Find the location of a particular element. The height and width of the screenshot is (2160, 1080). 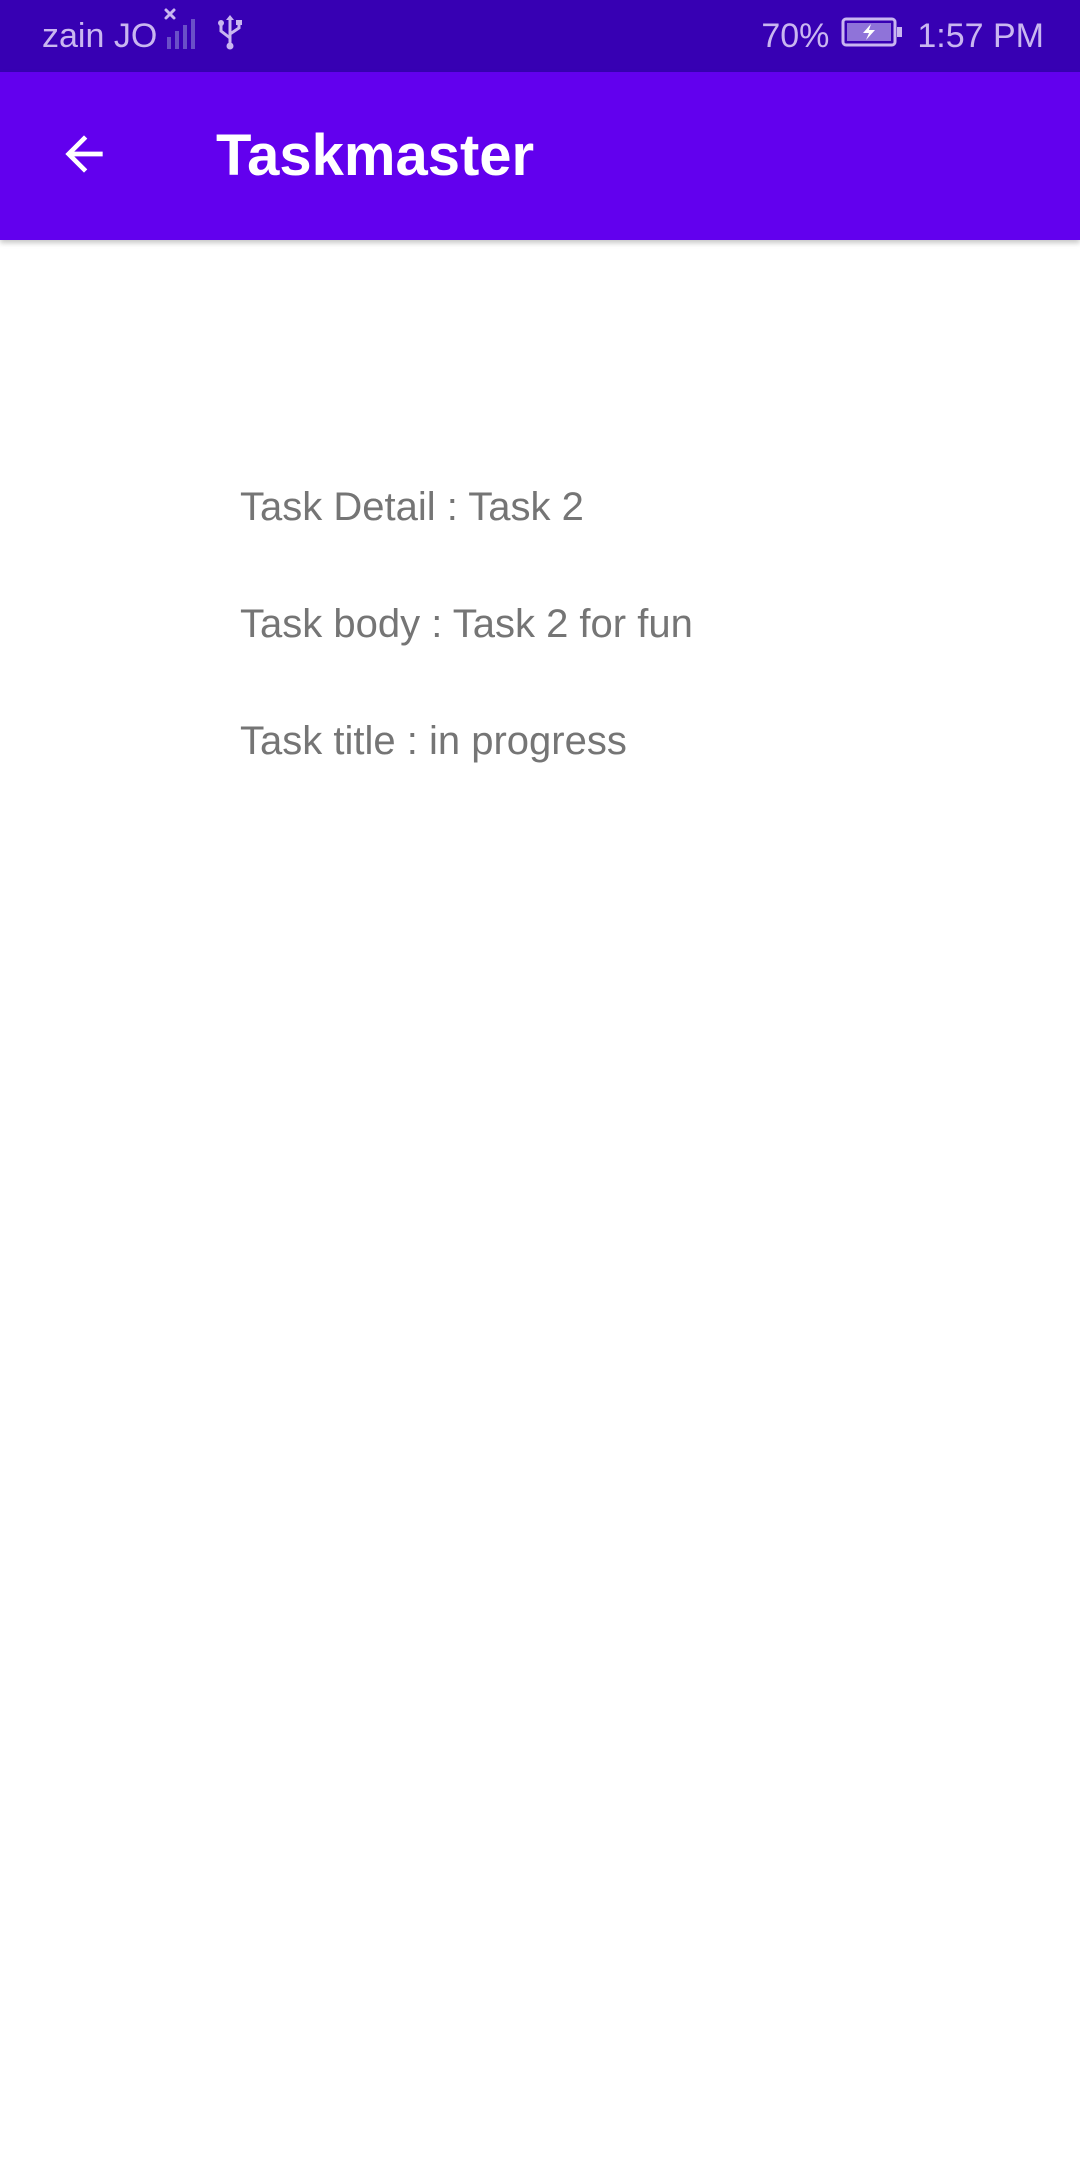

carrier-name: zain JO is located at coordinates (100, 35).